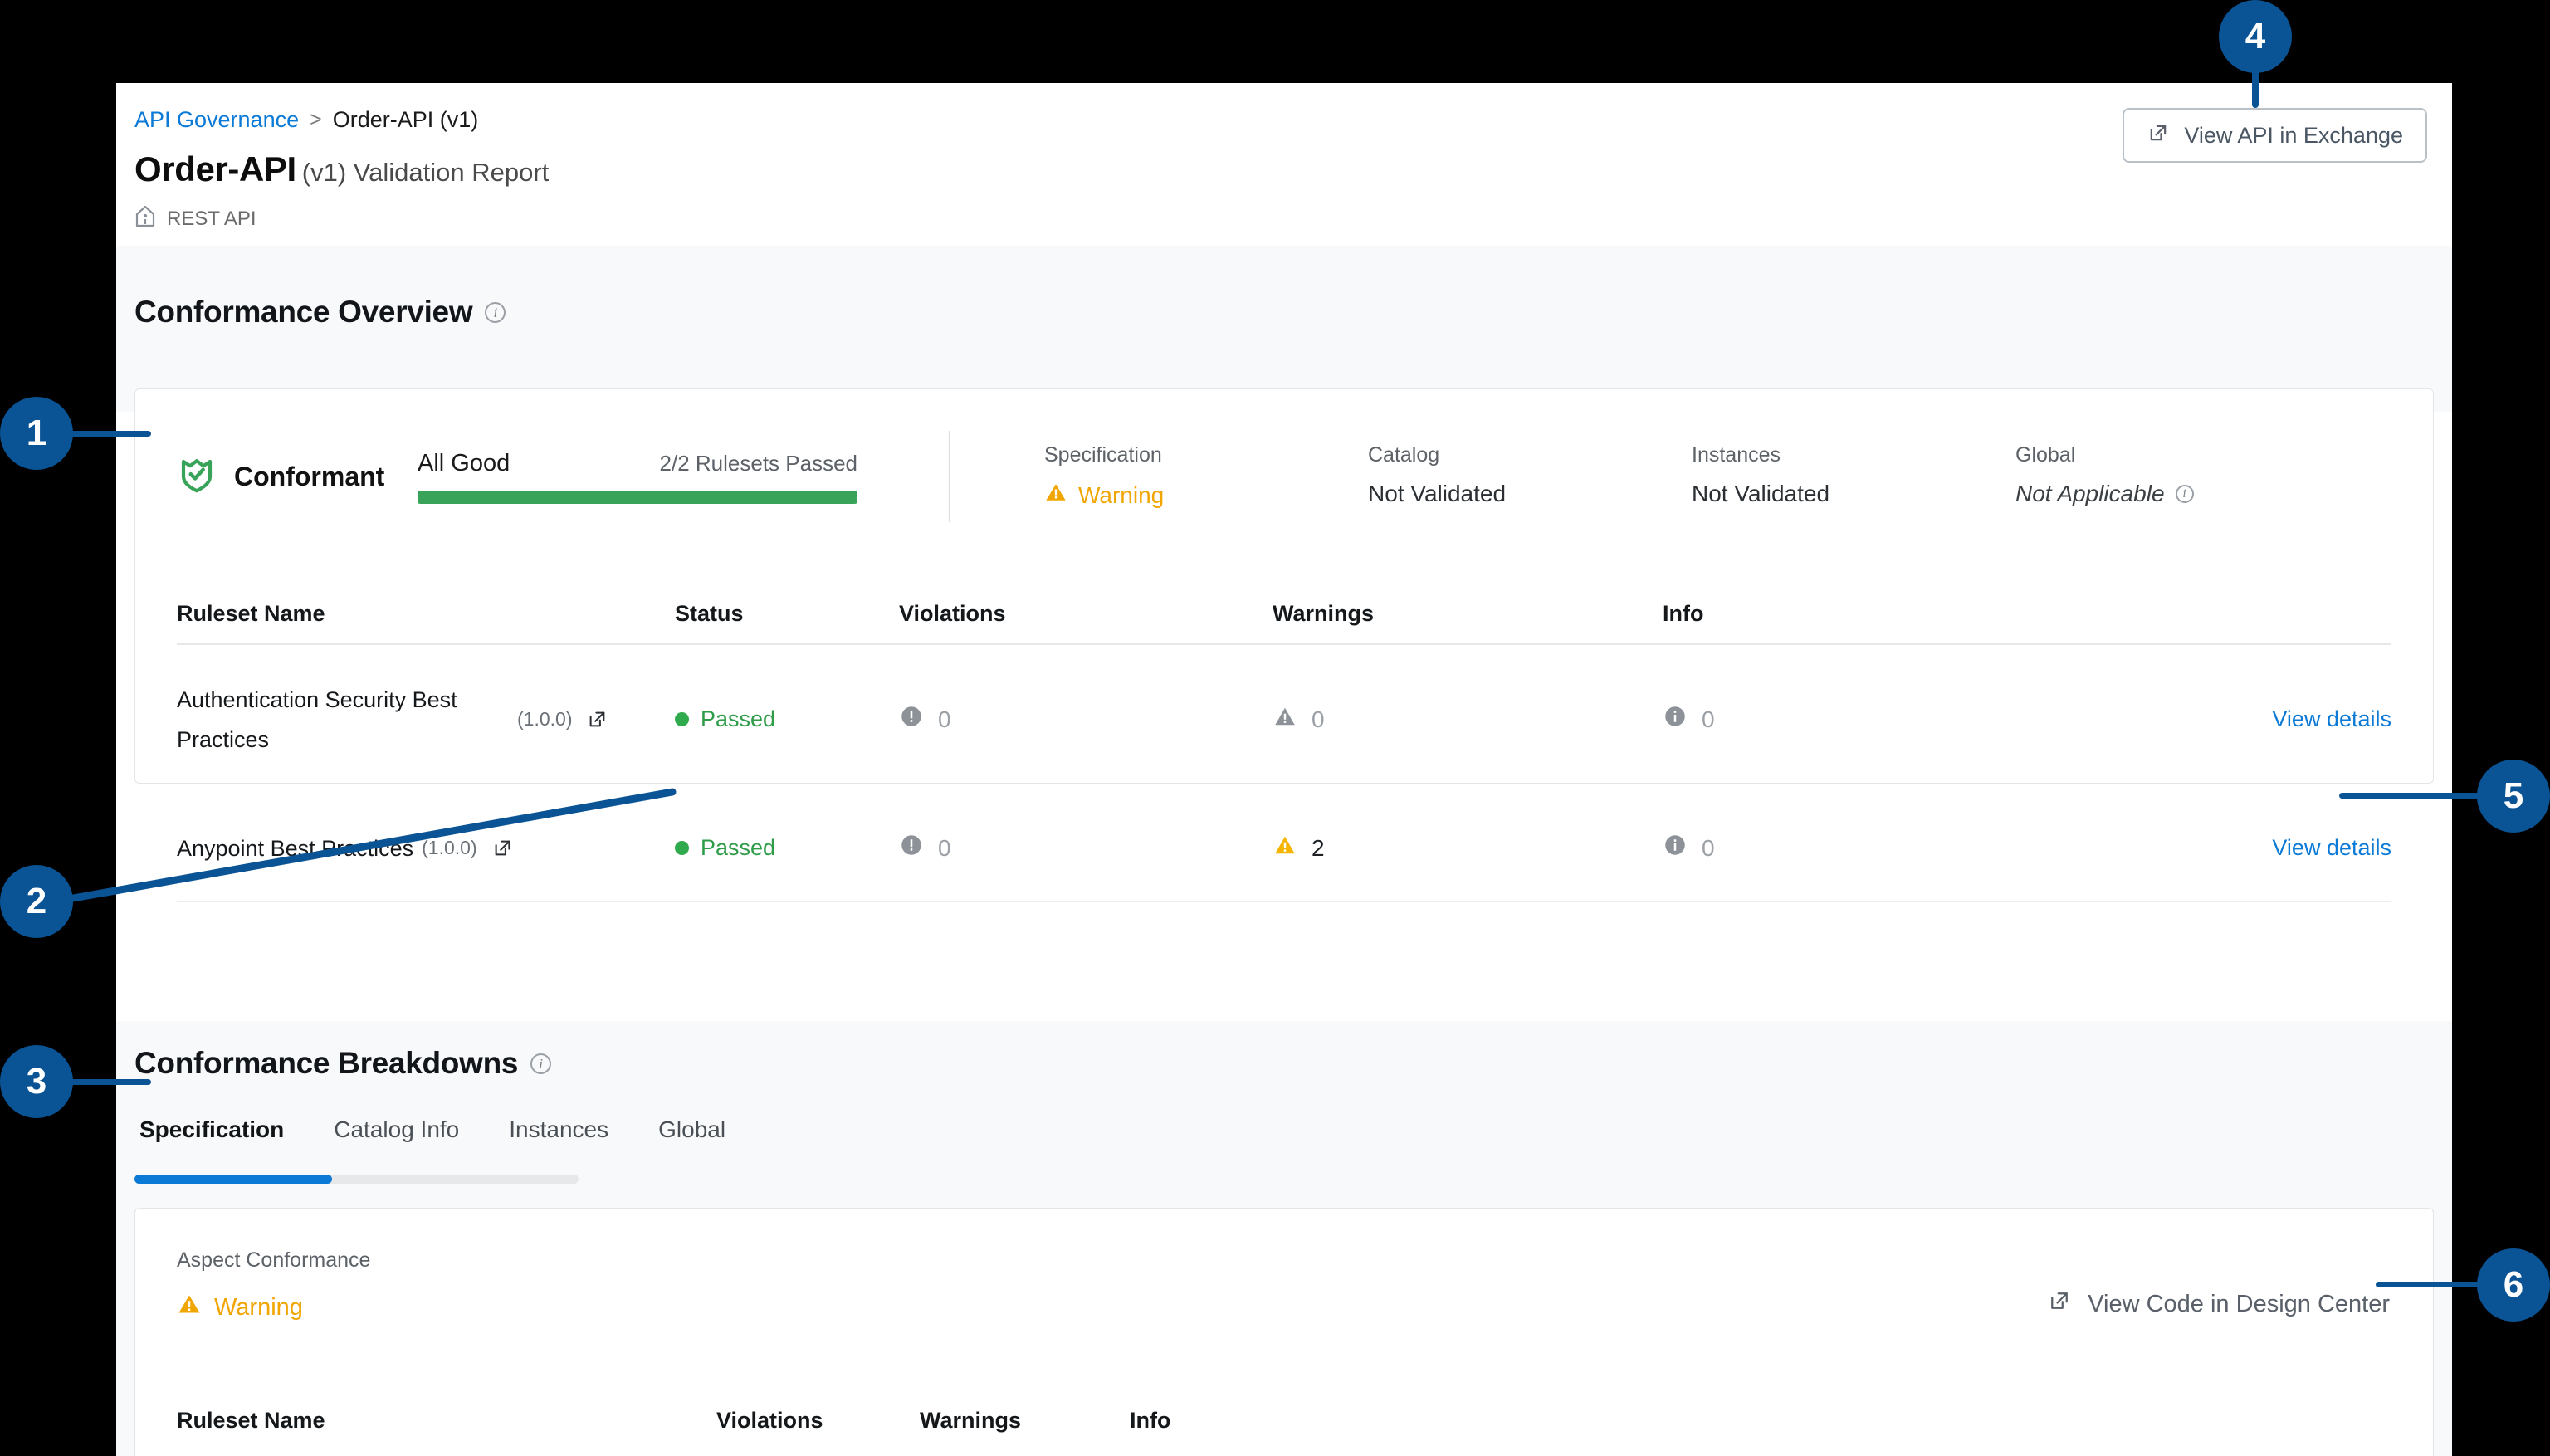 This screenshot has width=2550, height=1456. Describe the element at coordinates (197, 477) in the screenshot. I see `shield-check-icon` at that location.